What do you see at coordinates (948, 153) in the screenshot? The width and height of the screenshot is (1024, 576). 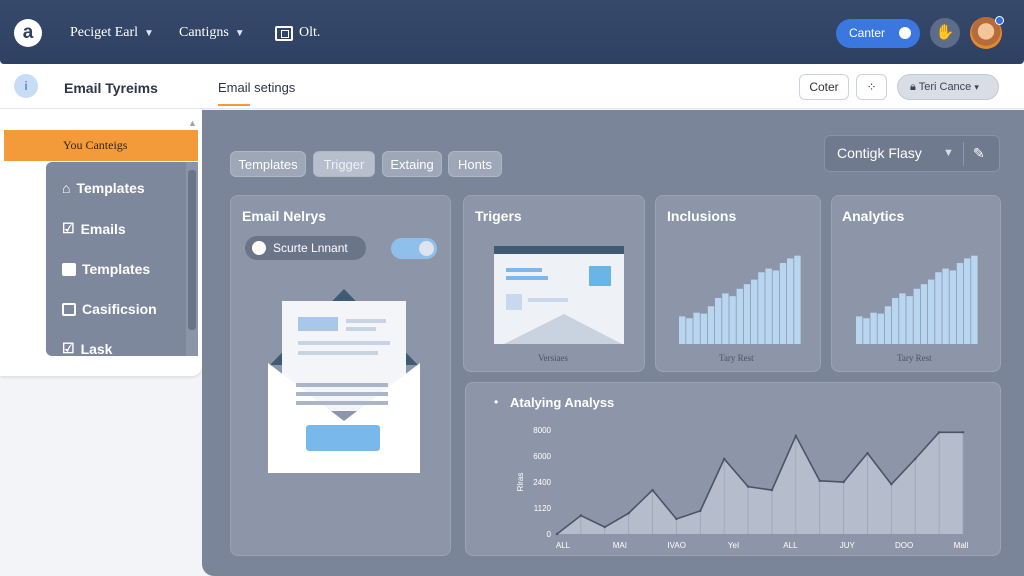 I see `chevron-down-icon: ▼` at bounding box center [948, 153].